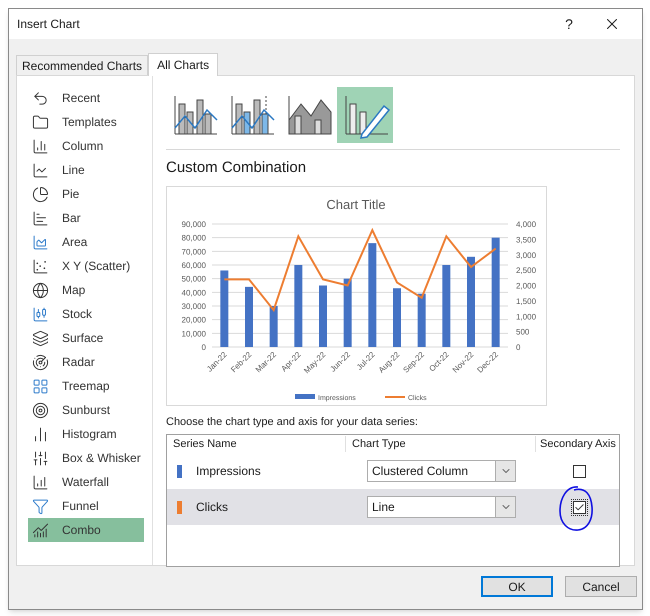 Image resolution: width=650 pixels, height=616 pixels. Describe the element at coordinates (365, 115) in the screenshot. I see `chart-subtype-option` at that location.